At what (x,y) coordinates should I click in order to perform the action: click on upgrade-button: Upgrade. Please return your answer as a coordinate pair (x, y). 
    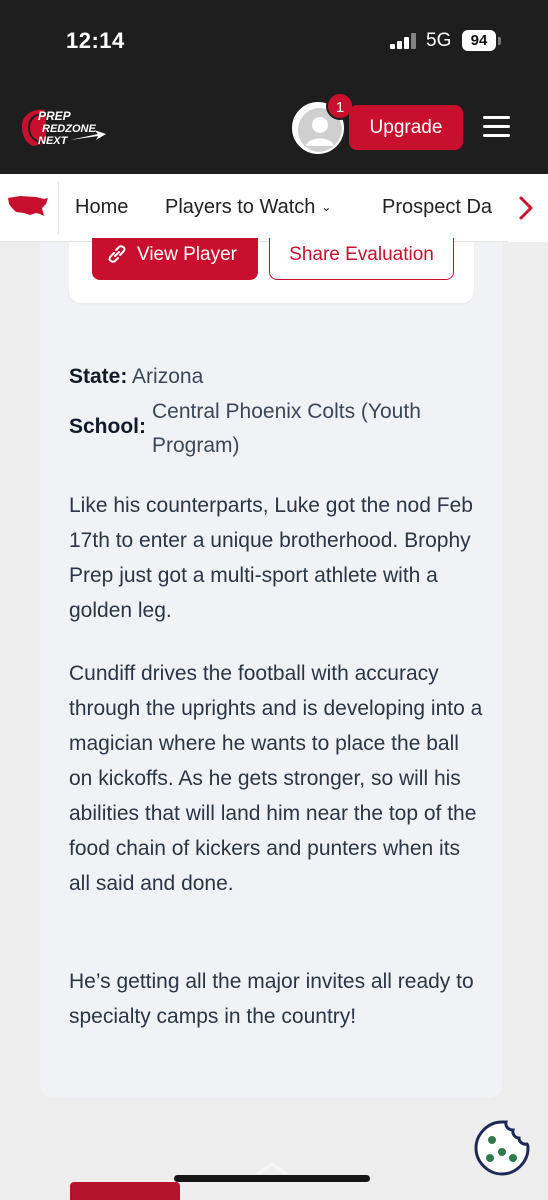
    Looking at the image, I should click on (406, 127).